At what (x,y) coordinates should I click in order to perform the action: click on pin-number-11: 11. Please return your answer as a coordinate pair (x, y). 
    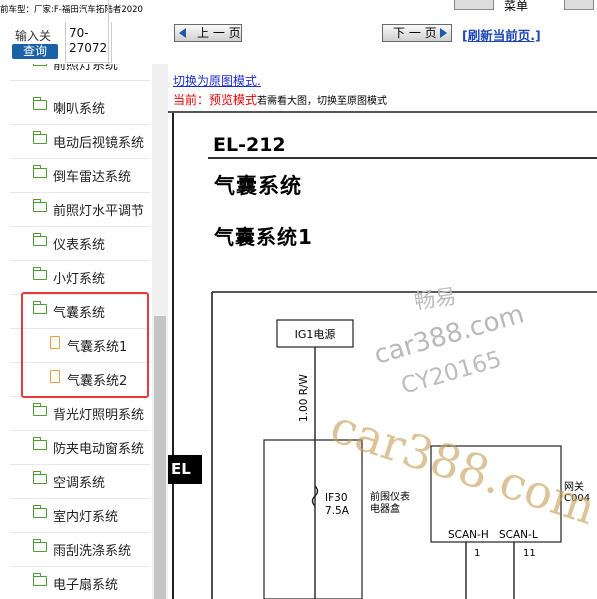
    Looking at the image, I should click on (529, 553).